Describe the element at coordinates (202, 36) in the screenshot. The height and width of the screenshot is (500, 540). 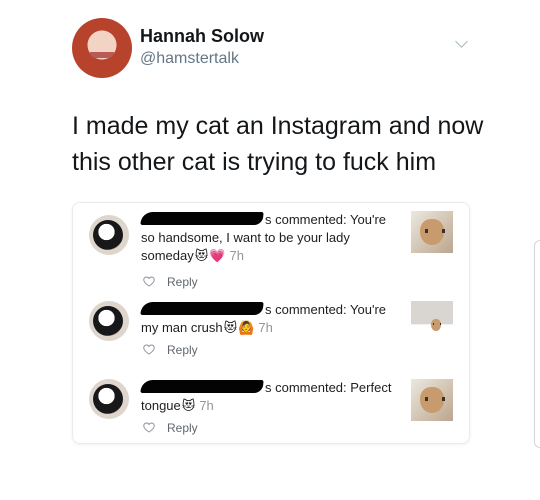
I see `author-name: Hannah Solow` at that location.